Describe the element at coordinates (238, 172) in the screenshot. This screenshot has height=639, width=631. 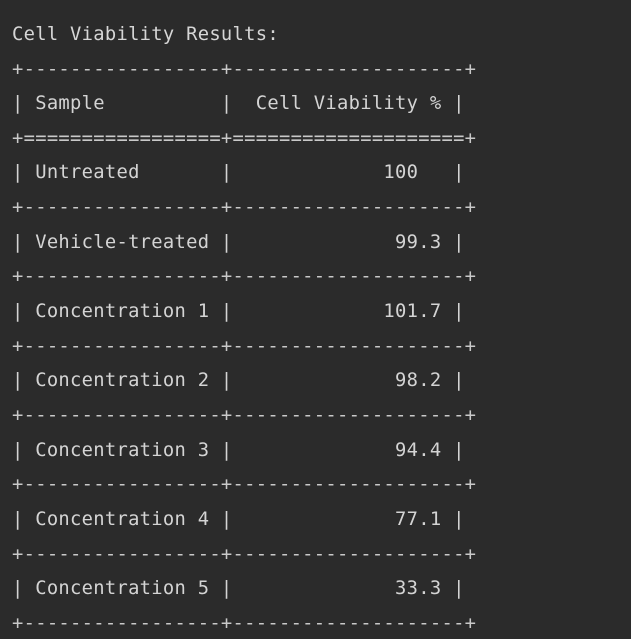
I see `table-row: | Untreated | 100 |` at that location.